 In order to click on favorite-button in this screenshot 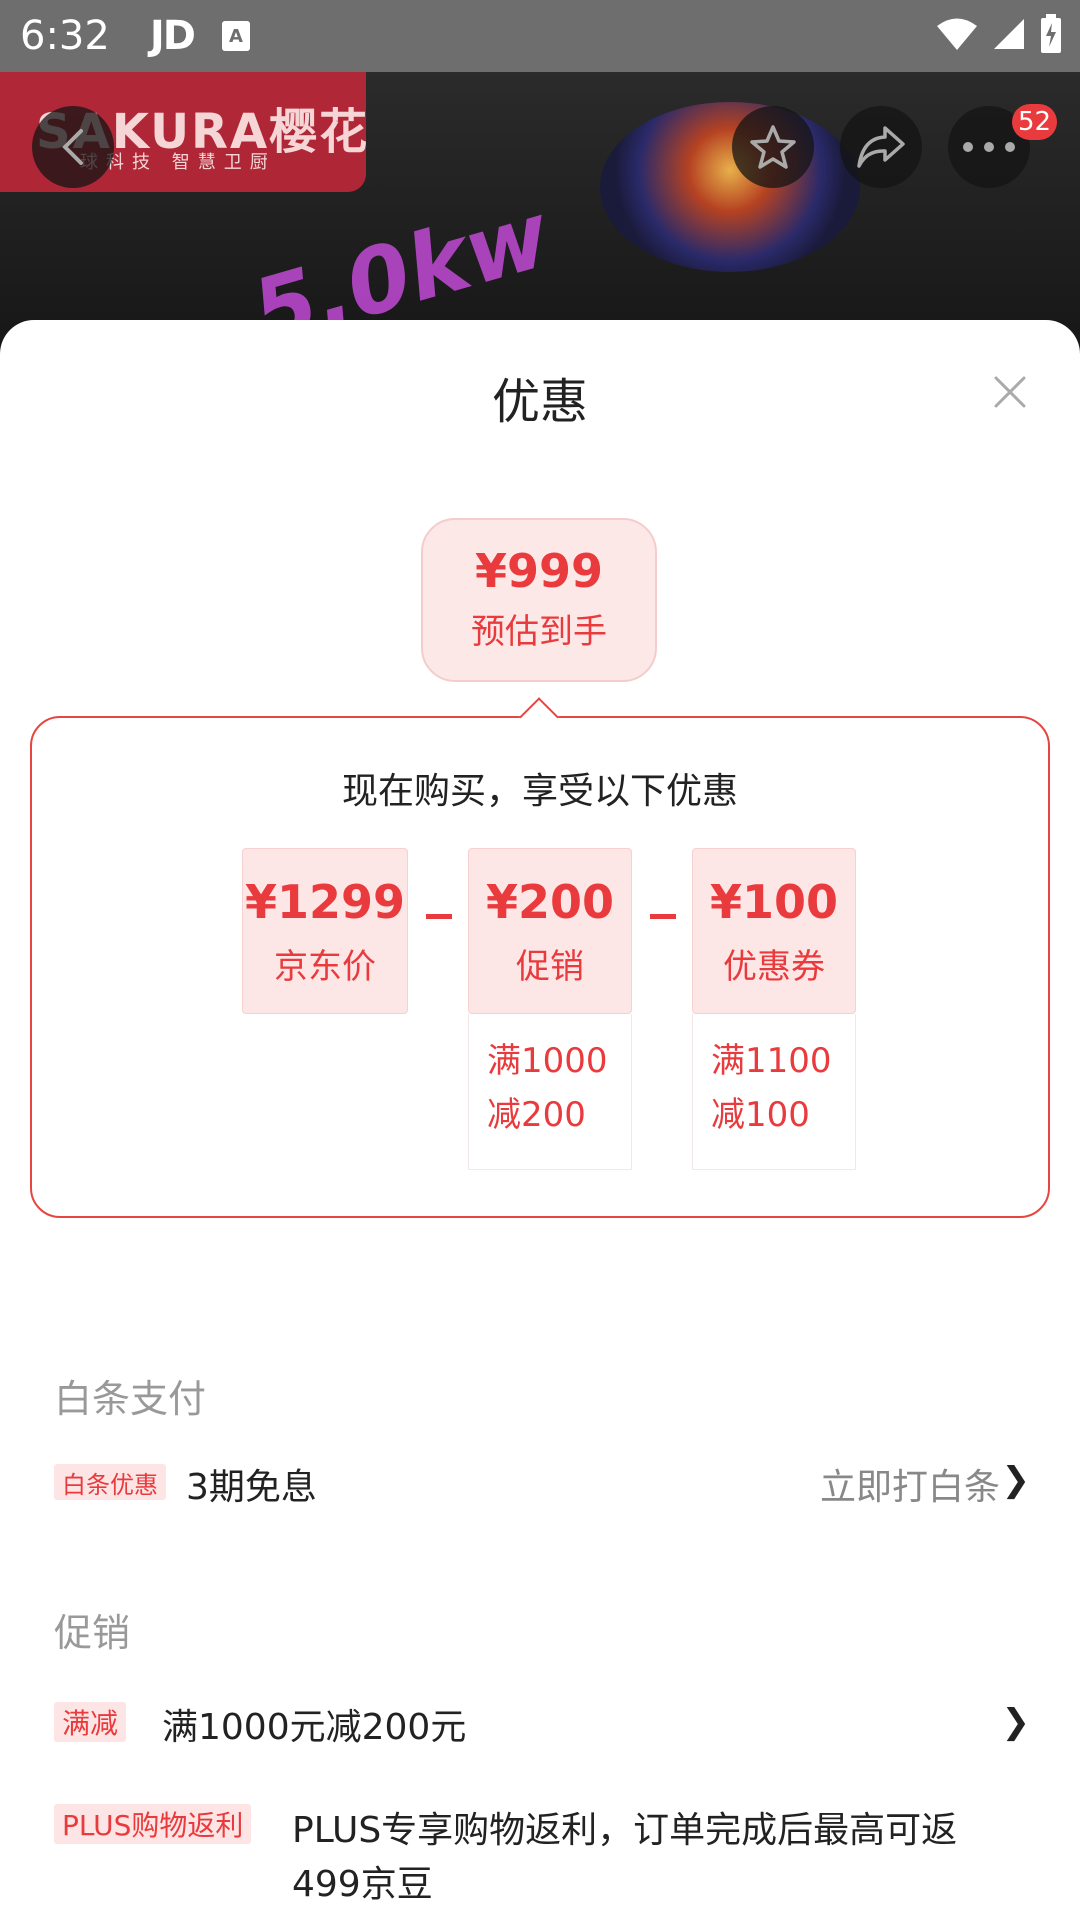, I will do `click(773, 147)`.